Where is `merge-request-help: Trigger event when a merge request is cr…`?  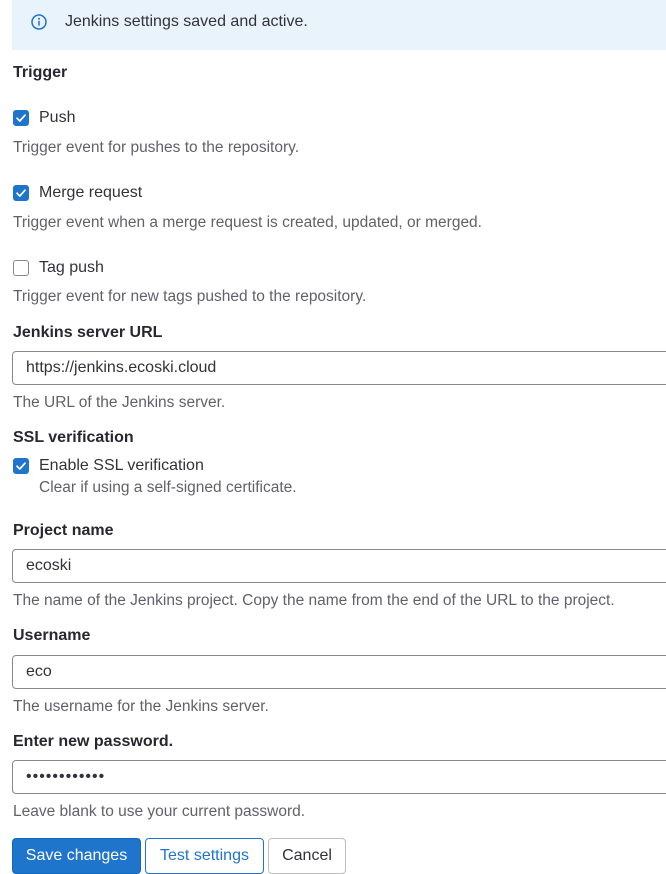 merge-request-help: Trigger event when a merge request is cr… is located at coordinates (247, 222).